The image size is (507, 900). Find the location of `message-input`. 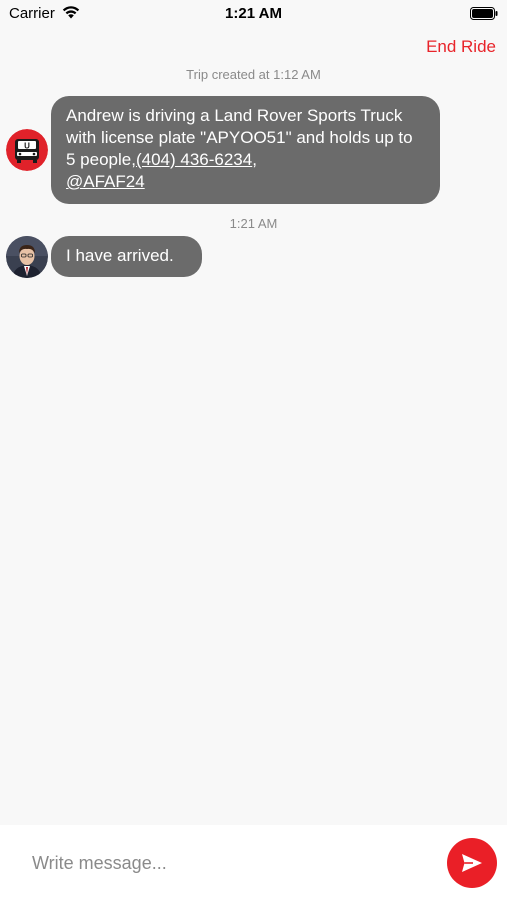

message-input is located at coordinates (223, 863).